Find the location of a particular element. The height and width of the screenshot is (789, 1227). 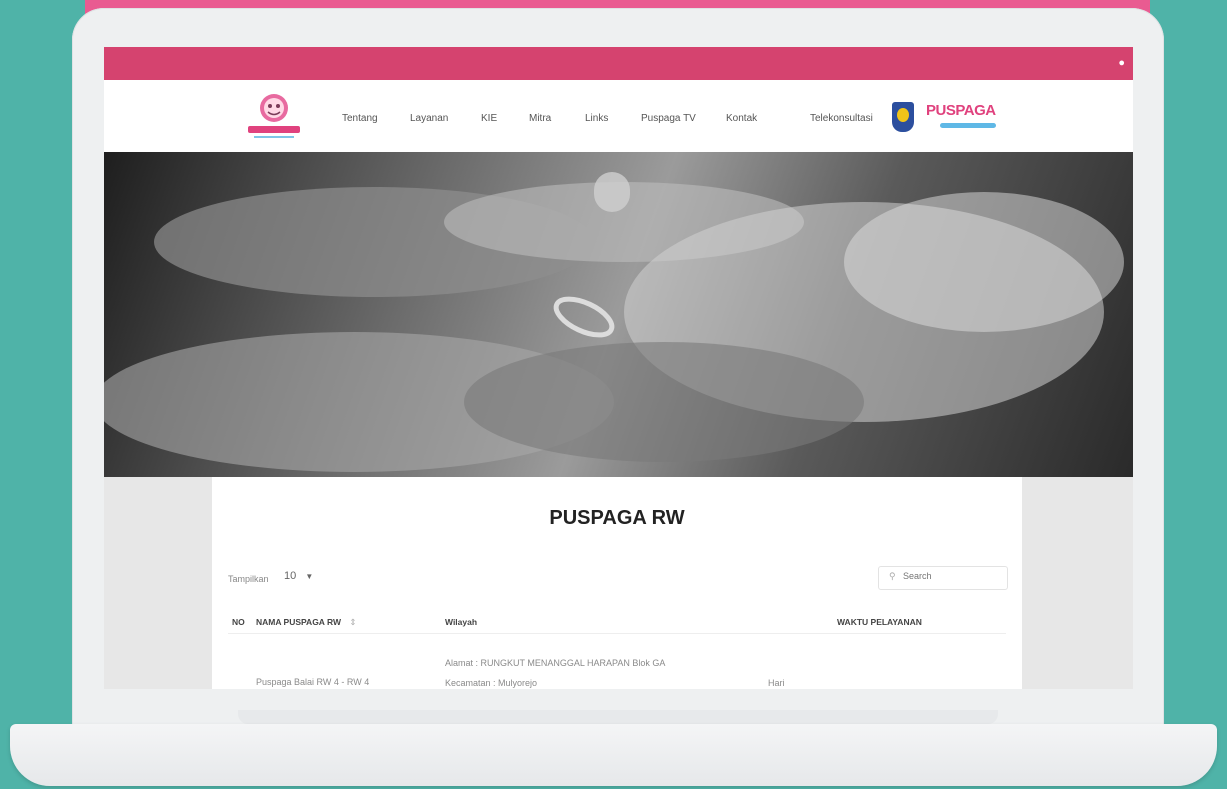

sort-icon: ⇕ is located at coordinates (353, 622).